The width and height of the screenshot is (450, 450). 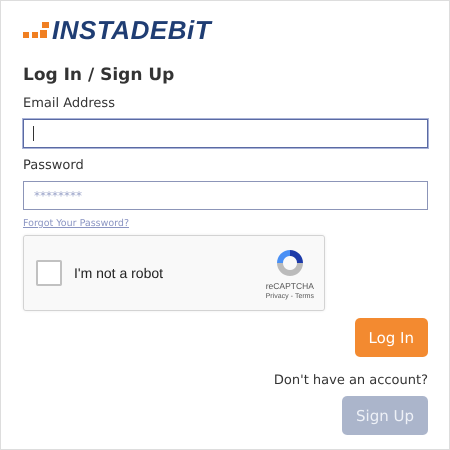 I want to click on captcha-checkbox, so click(x=49, y=273).